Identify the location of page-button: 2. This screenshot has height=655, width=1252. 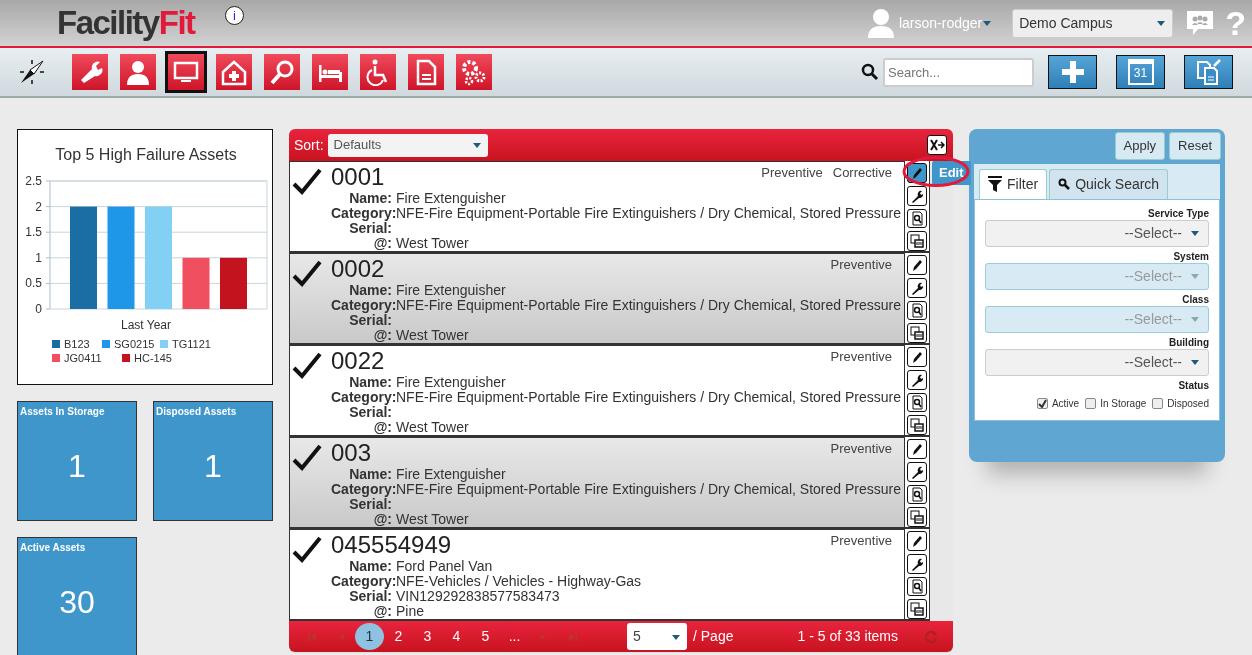
(398, 636).